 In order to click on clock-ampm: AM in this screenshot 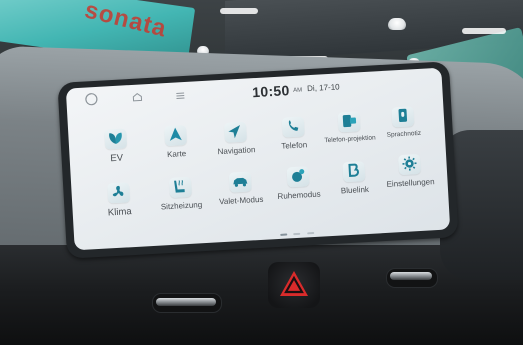, I will do `click(298, 90)`.